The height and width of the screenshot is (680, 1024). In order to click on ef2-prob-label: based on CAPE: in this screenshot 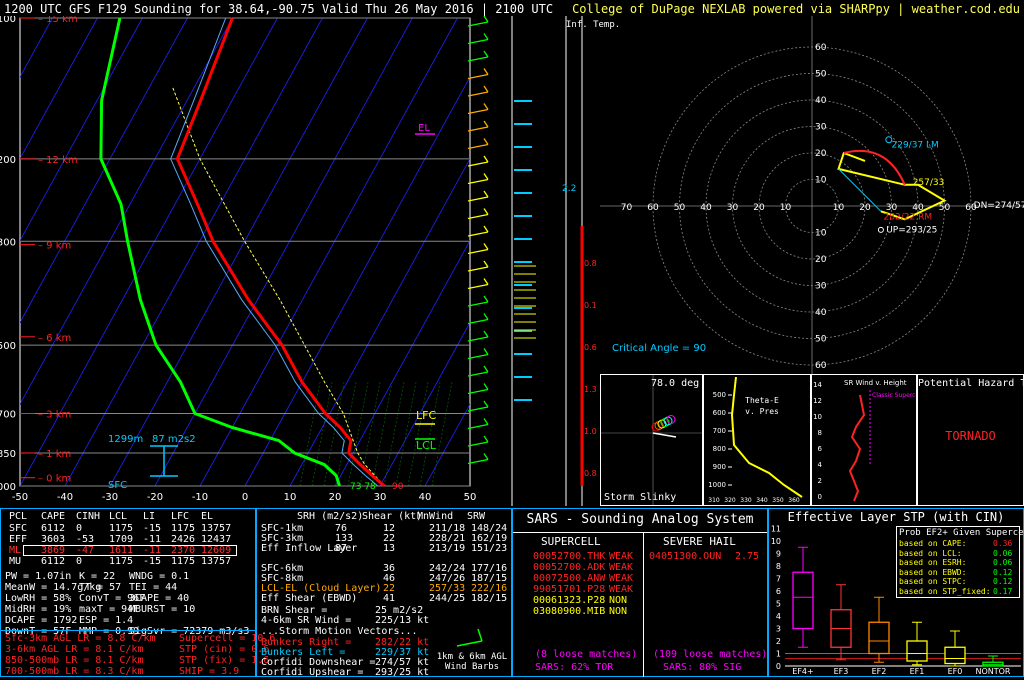, I will do `click(933, 543)`.